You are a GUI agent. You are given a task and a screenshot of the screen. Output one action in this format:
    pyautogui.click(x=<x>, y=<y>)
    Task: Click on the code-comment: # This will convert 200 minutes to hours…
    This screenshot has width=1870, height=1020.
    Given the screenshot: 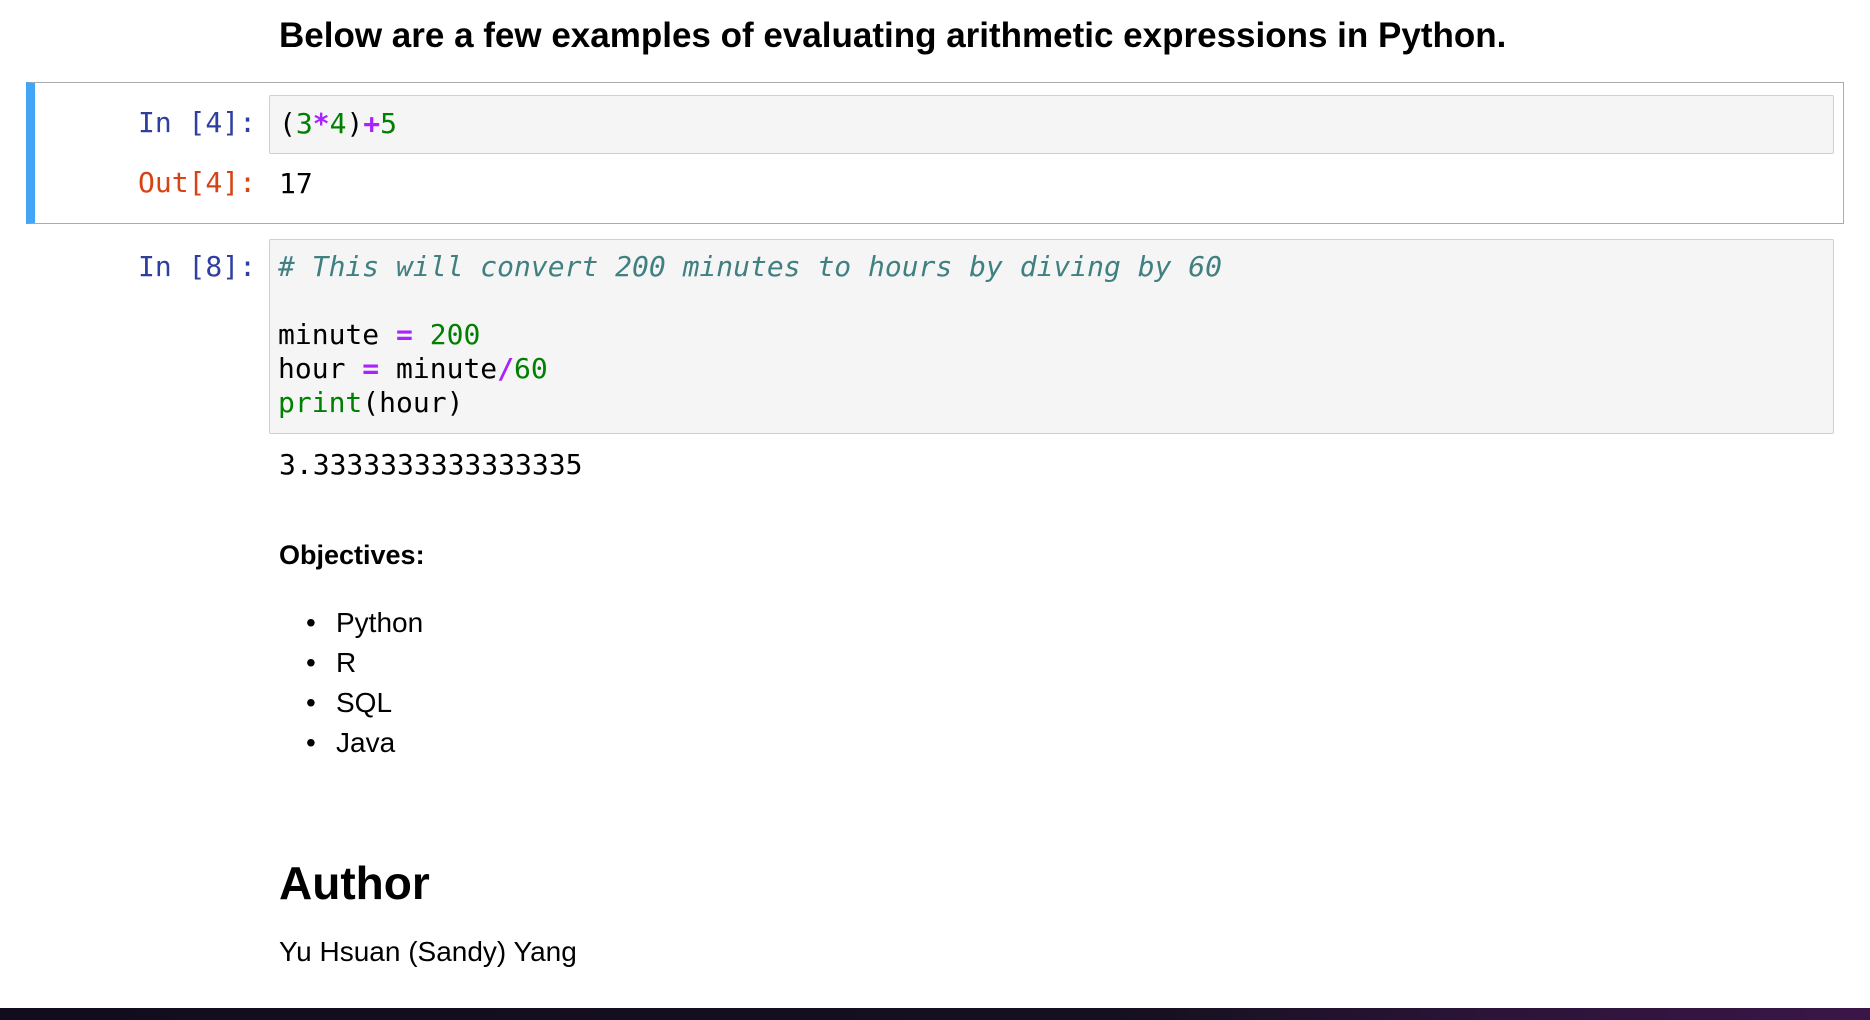 What is the action you would take?
    pyautogui.click(x=750, y=266)
    